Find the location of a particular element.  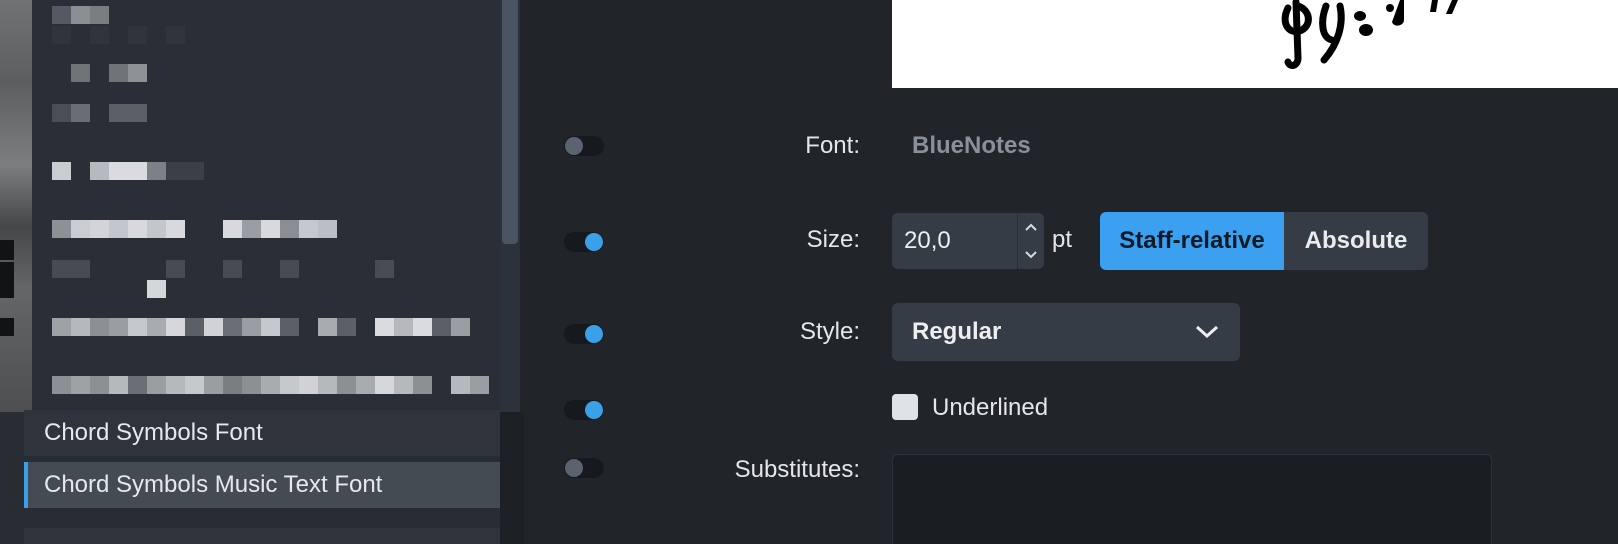

chevron-down-icon is located at coordinates (1031, 255).